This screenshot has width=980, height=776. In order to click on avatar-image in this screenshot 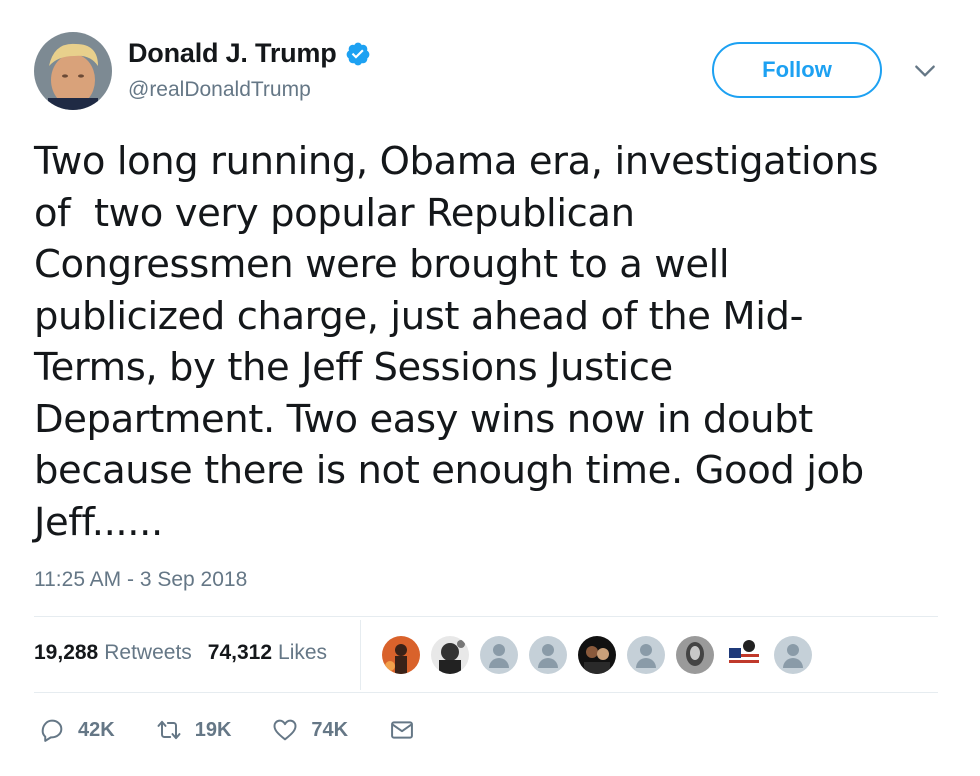, I will do `click(73, 71)`.